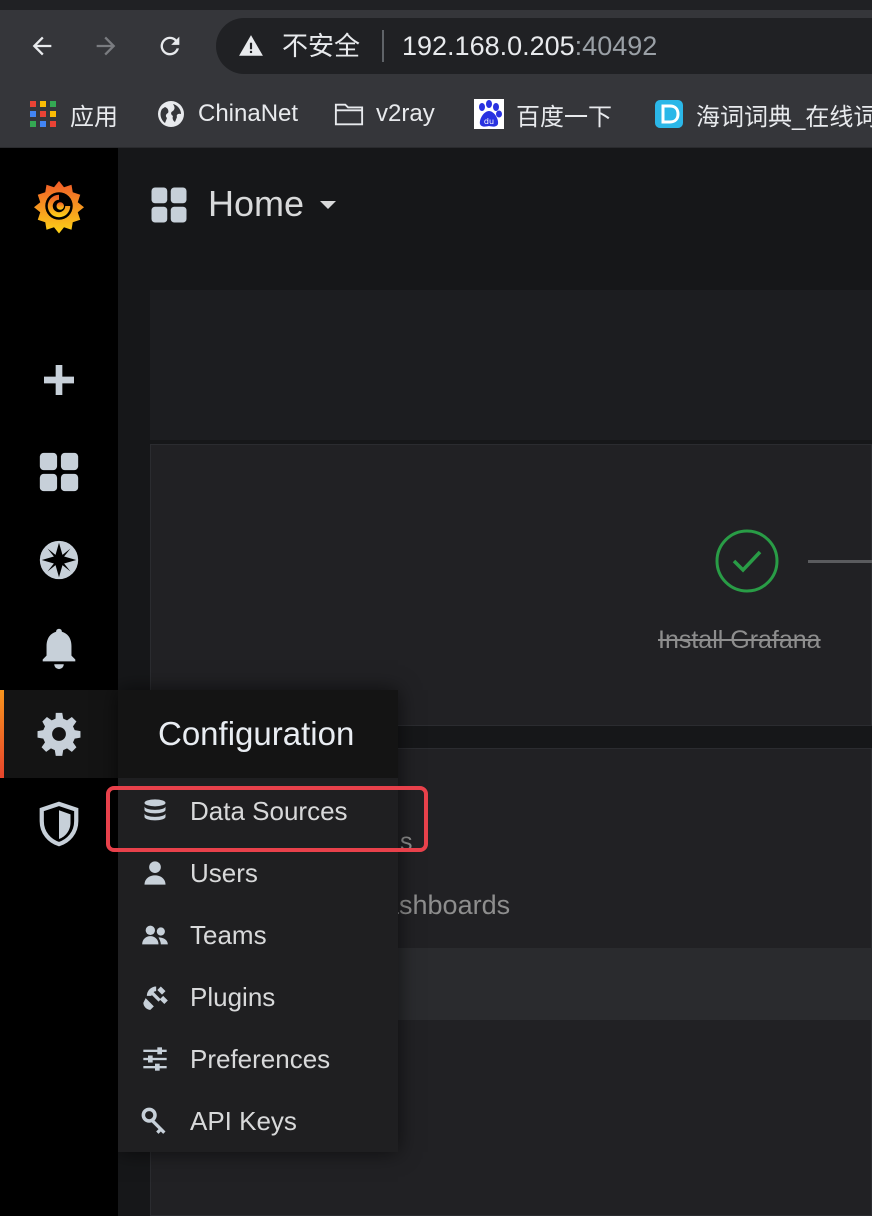 This screenshot has width=872, height=1216. I want to click on svg-text: du, so click(489, 121).